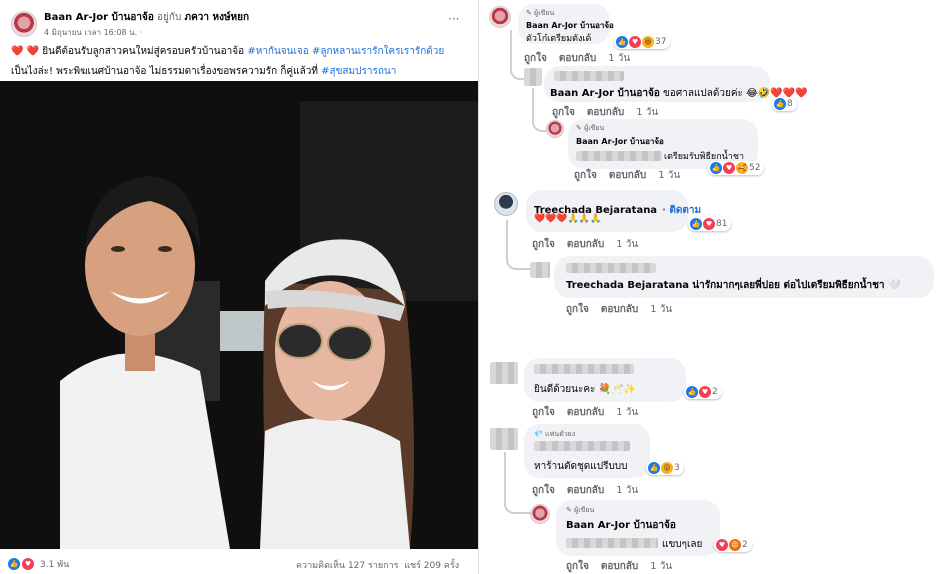 The image size is (942, 574). Describe the element at coordinates (453, 19) in the screenshot. I see `more-options-icon: ···` at that location.